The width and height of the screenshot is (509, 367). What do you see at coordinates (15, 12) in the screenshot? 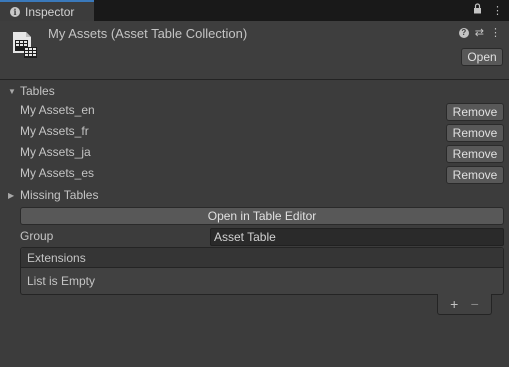
I see `info-icon: i` at bounding box center [15, 12].